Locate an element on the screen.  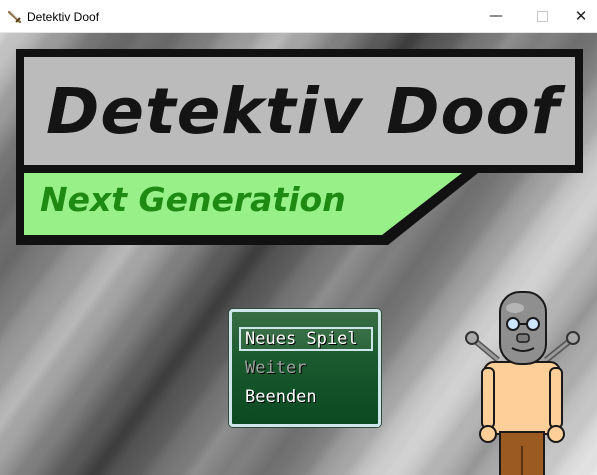
title-menu: Neues Spiel Weiter Beenden is located at coordinates (305, 368).